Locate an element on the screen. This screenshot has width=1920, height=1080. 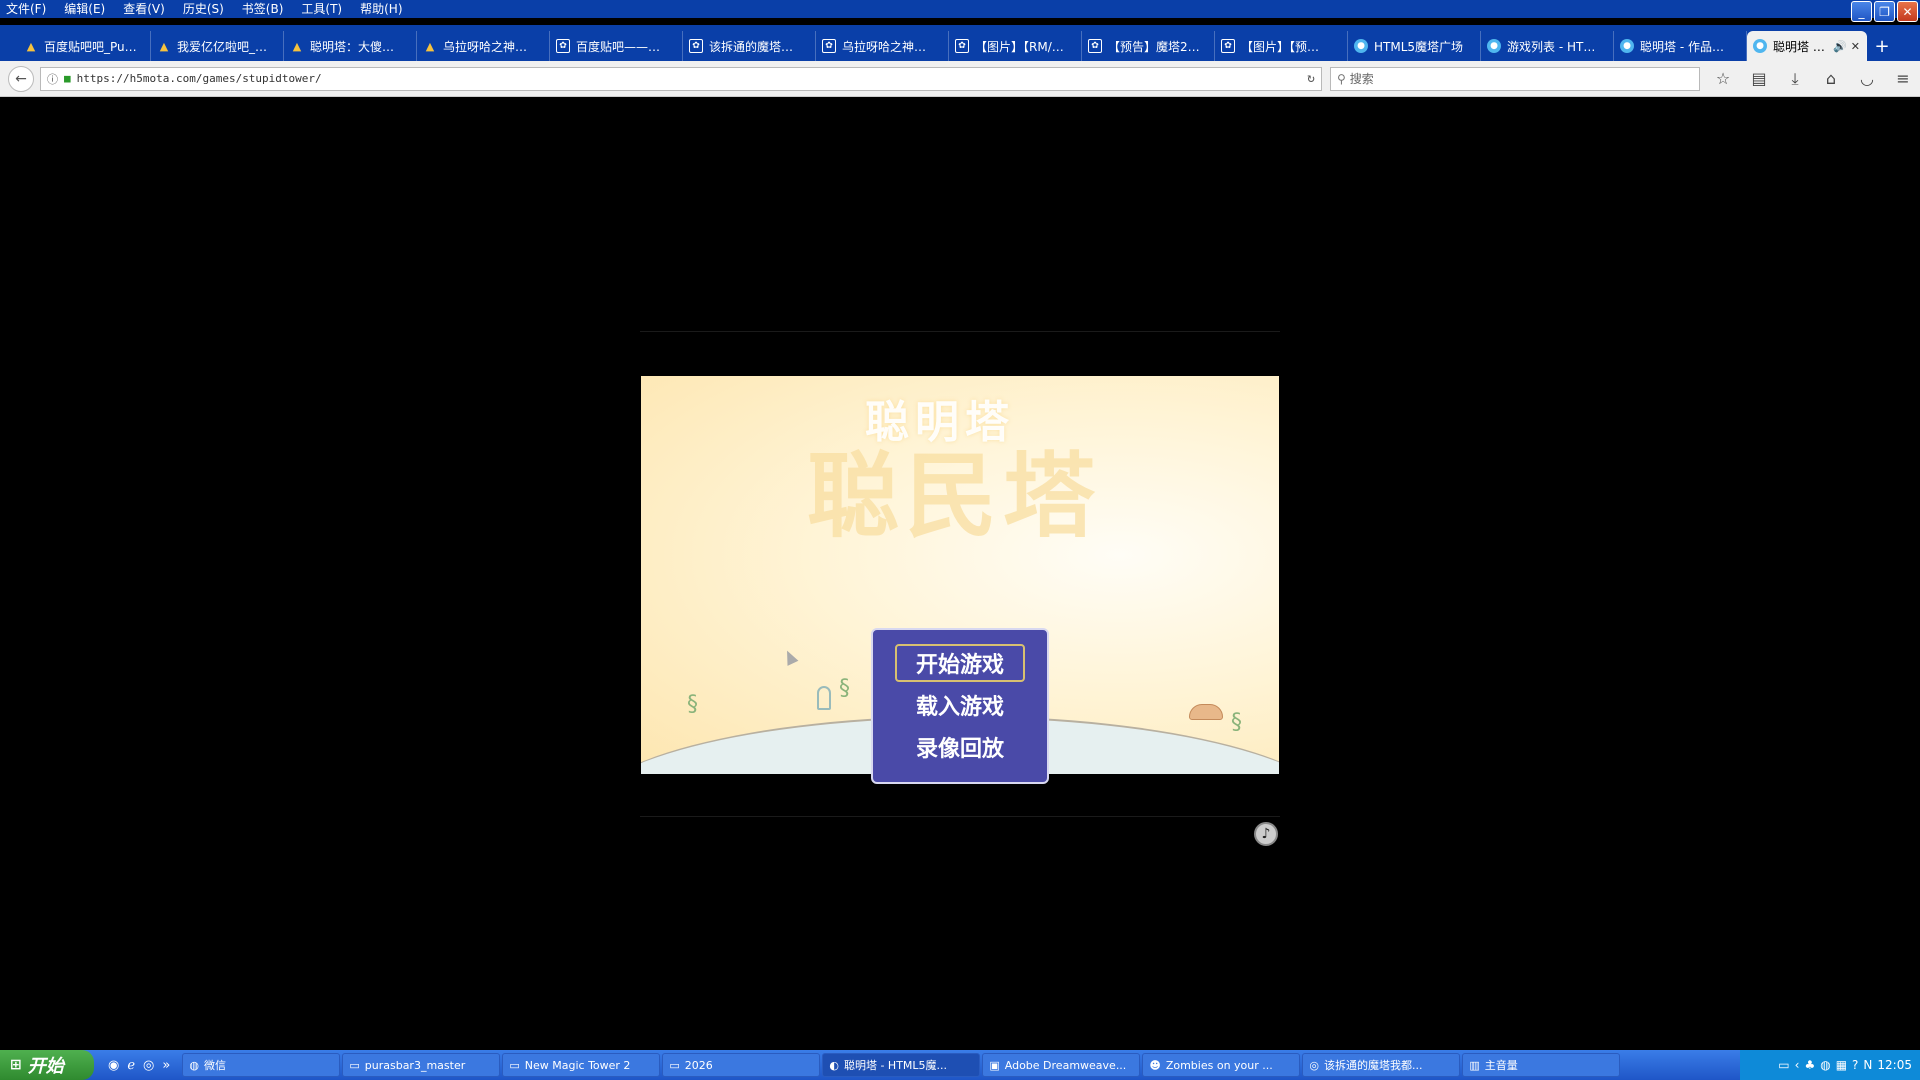
reader-list-icon: ▤ is located at coordinates (1759, 79).